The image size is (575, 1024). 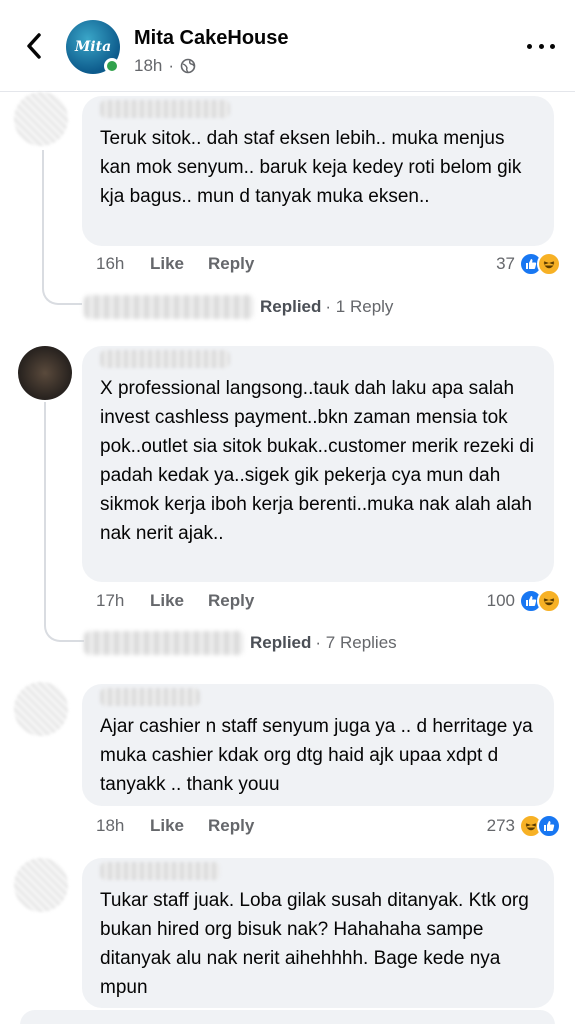 What do you see at coordinates (211, 38) in the screenshot?
I see `page-name: Mita CakeHouse` at bounding box center [211, 38].